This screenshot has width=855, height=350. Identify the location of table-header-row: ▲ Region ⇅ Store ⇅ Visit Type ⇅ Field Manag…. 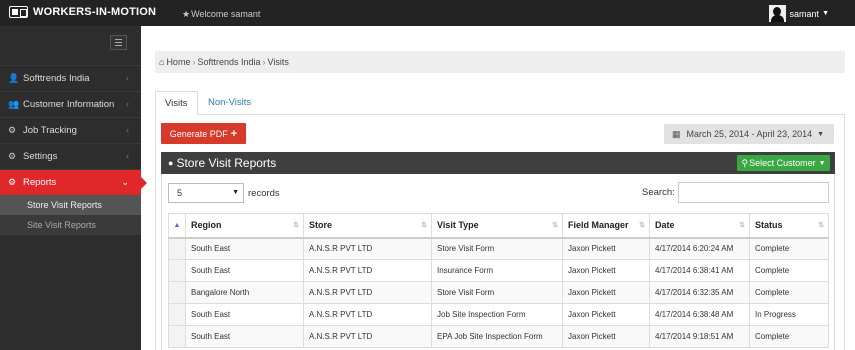
(498, 226).